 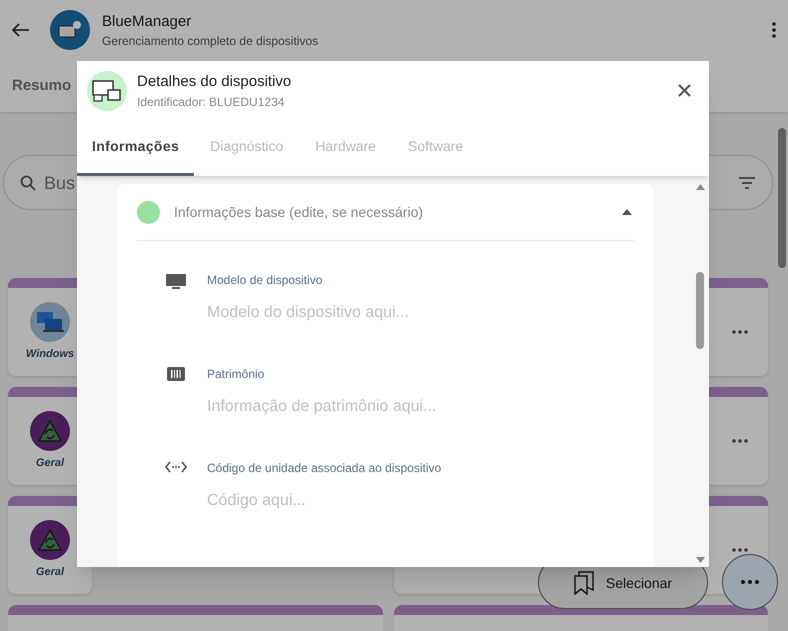 What do you see at coordinates (70, 30) in the screenshot?
I see `app-logo` at bounding box center [70, 30].